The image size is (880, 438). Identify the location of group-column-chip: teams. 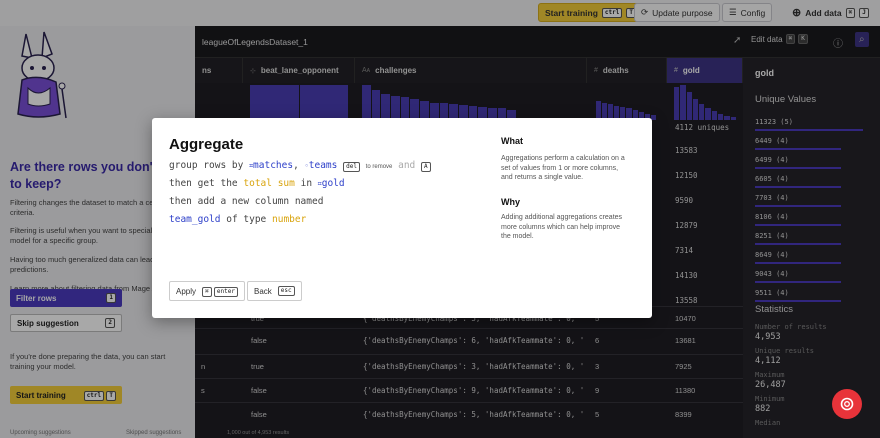
(323, 165).